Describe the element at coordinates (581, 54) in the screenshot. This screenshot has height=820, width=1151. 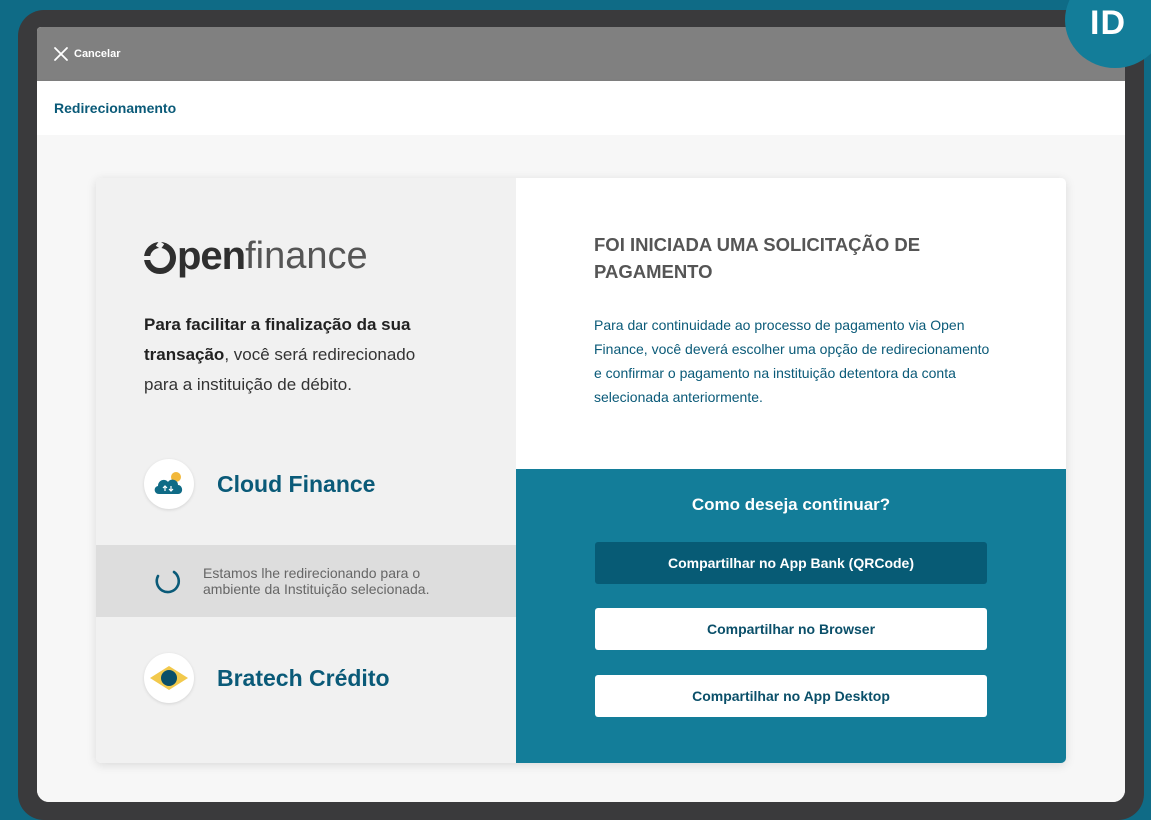
I see `top-bar: Cancelar` at that location.